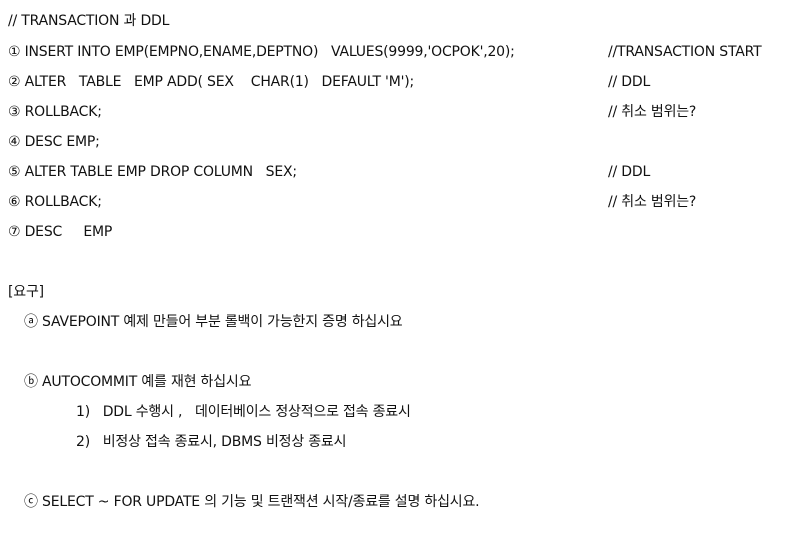 This screenshot has height=540, width=798. I want to click on document-title: // TRANSACTION 과 DDL, so click(89, 21).